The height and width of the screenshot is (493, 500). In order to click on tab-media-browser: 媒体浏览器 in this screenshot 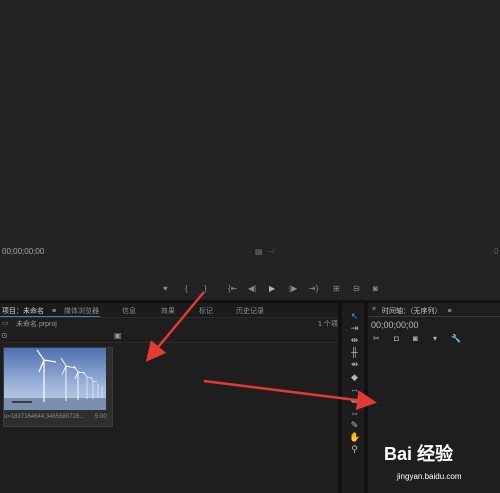, I will do `click(81, 311)`.